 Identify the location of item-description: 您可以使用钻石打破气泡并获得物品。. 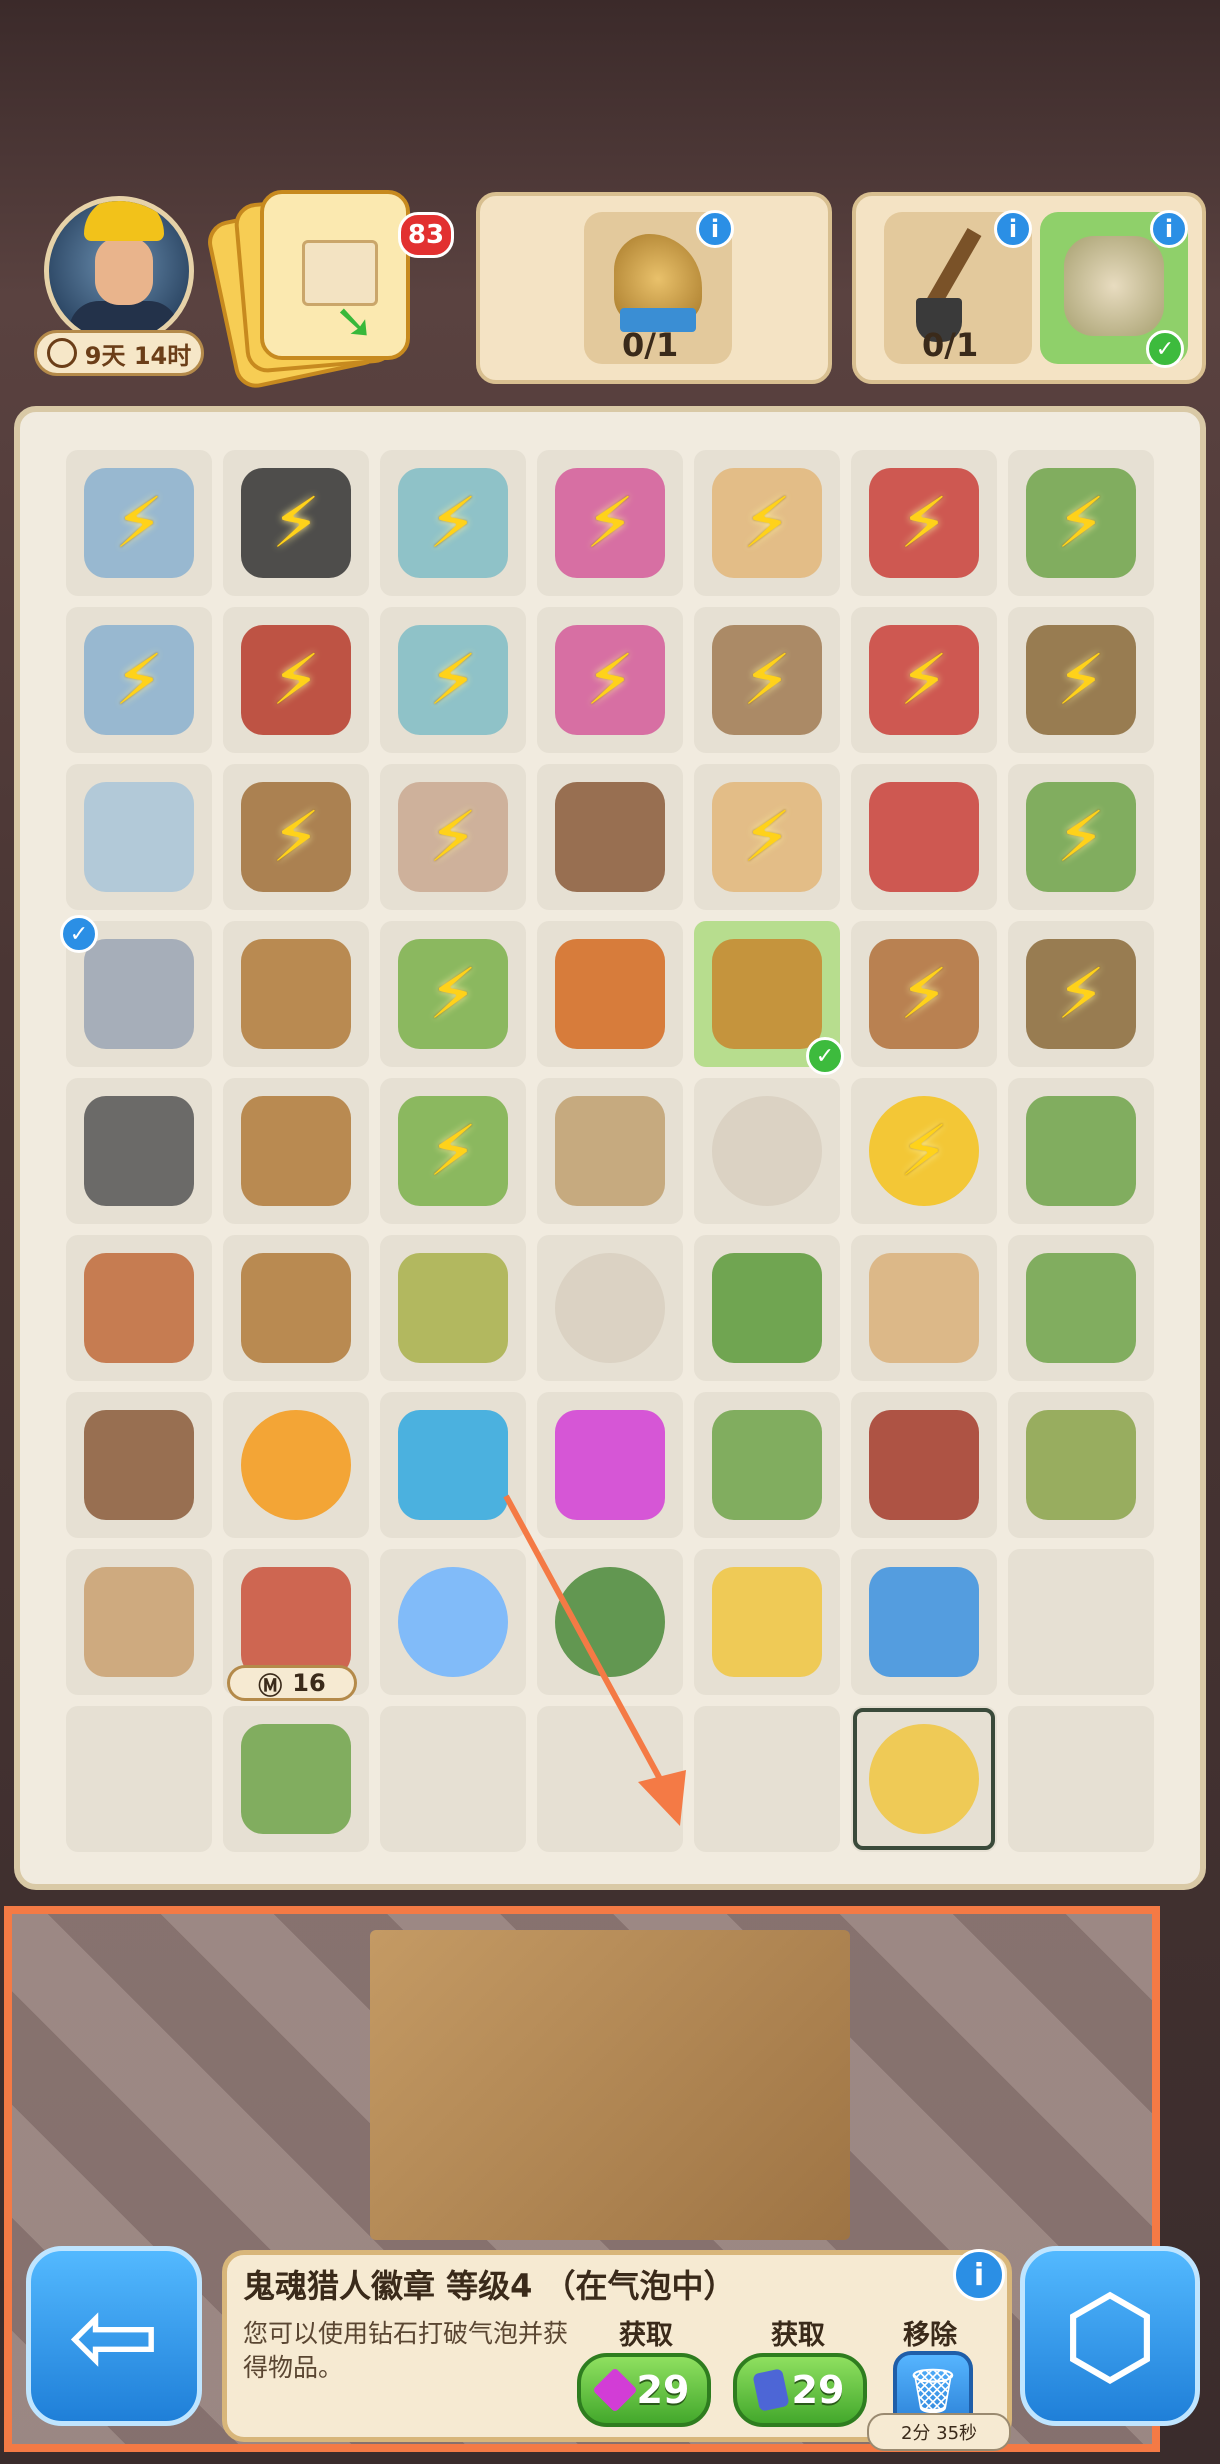
(406, 2350).